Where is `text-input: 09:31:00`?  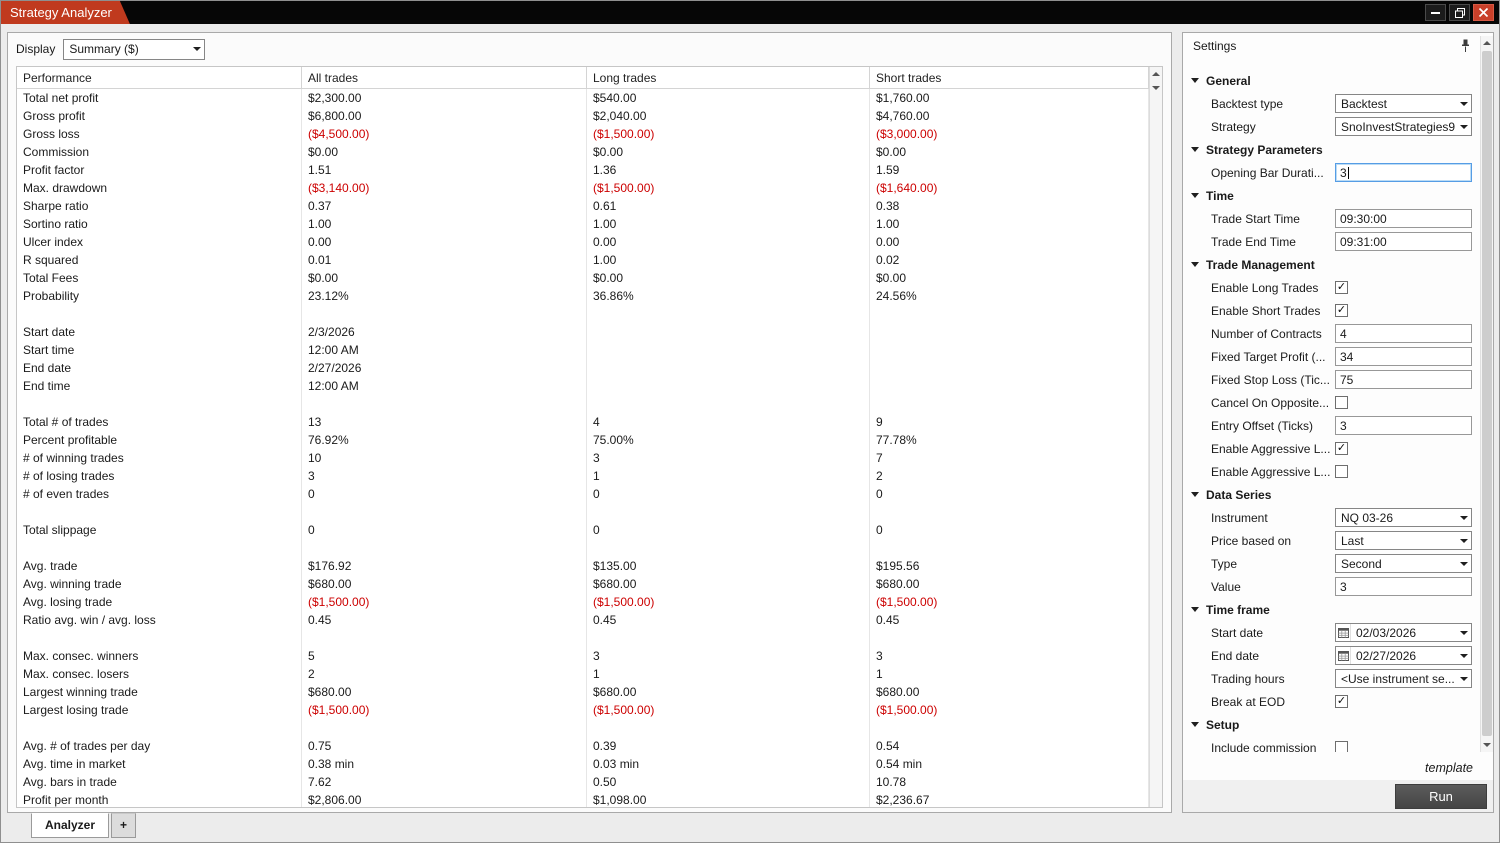 text-input: 09:31:00 is located at coordinates (1403, 241).